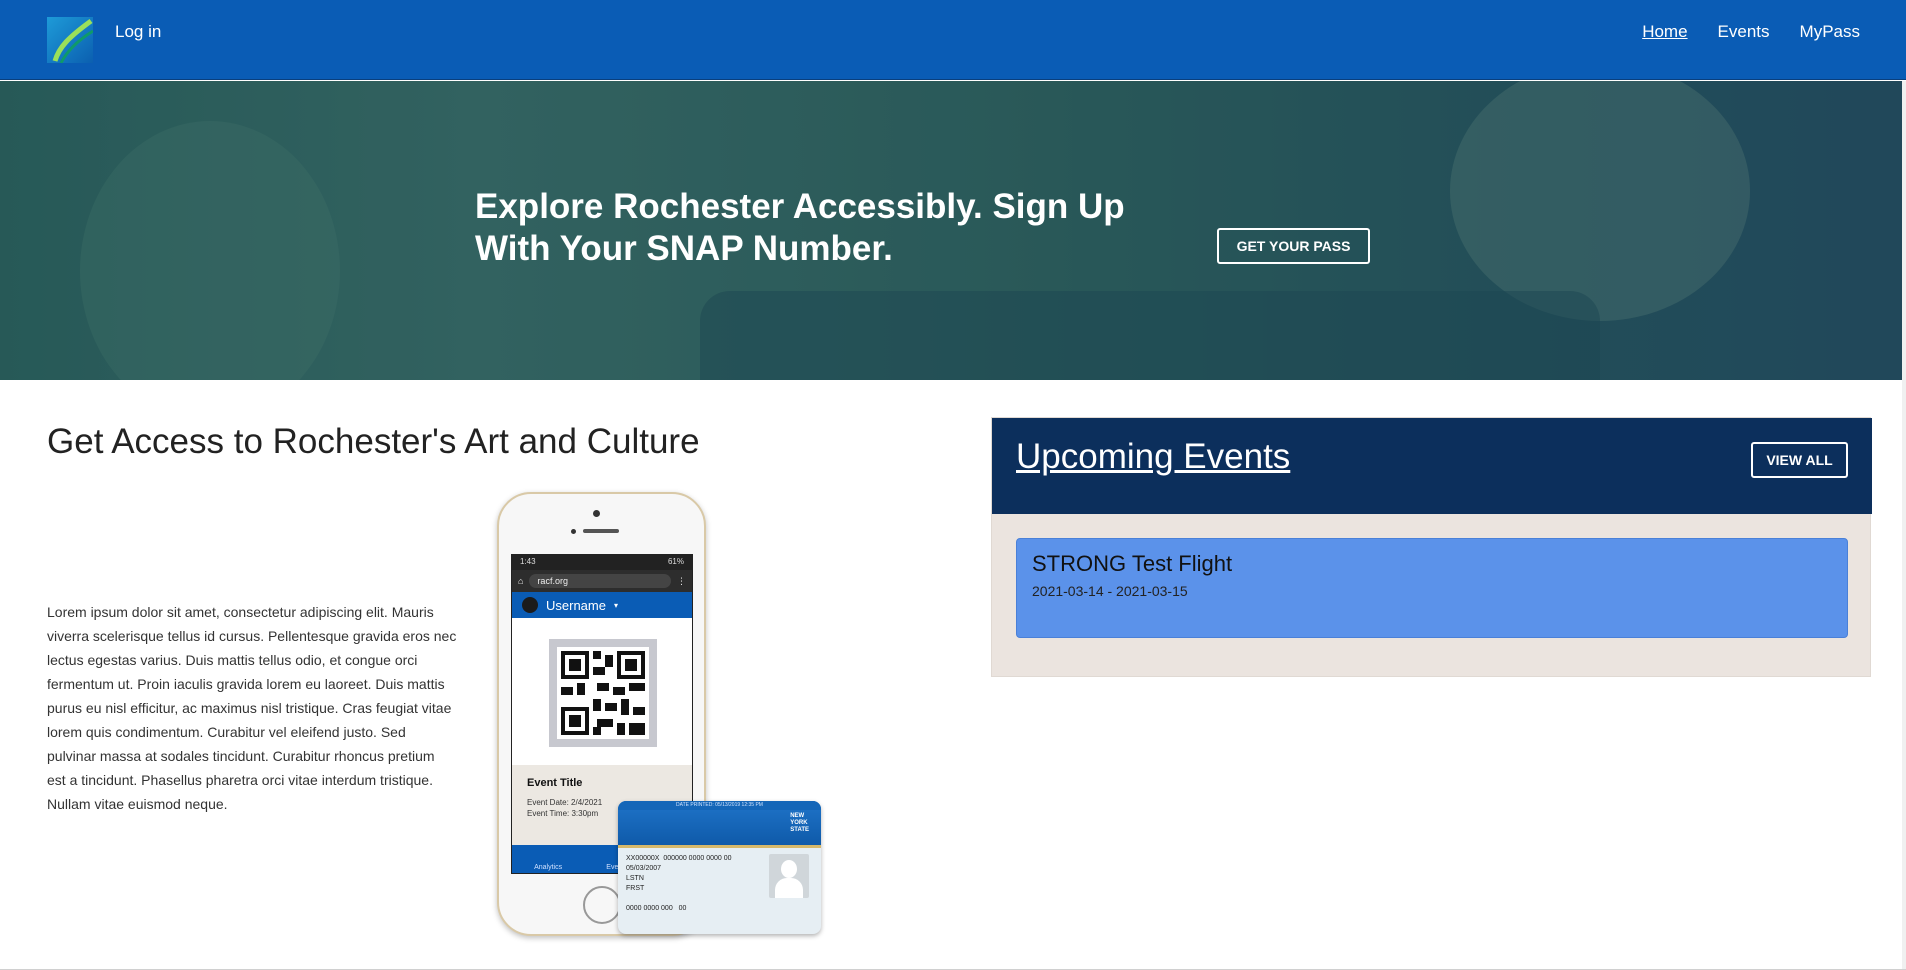  I want to click on more-icon: ⋮, so click(681, 580).